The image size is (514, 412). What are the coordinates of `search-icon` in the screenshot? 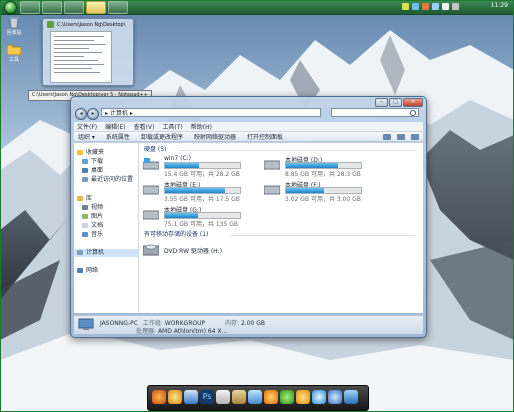 It's located at (413, 113).